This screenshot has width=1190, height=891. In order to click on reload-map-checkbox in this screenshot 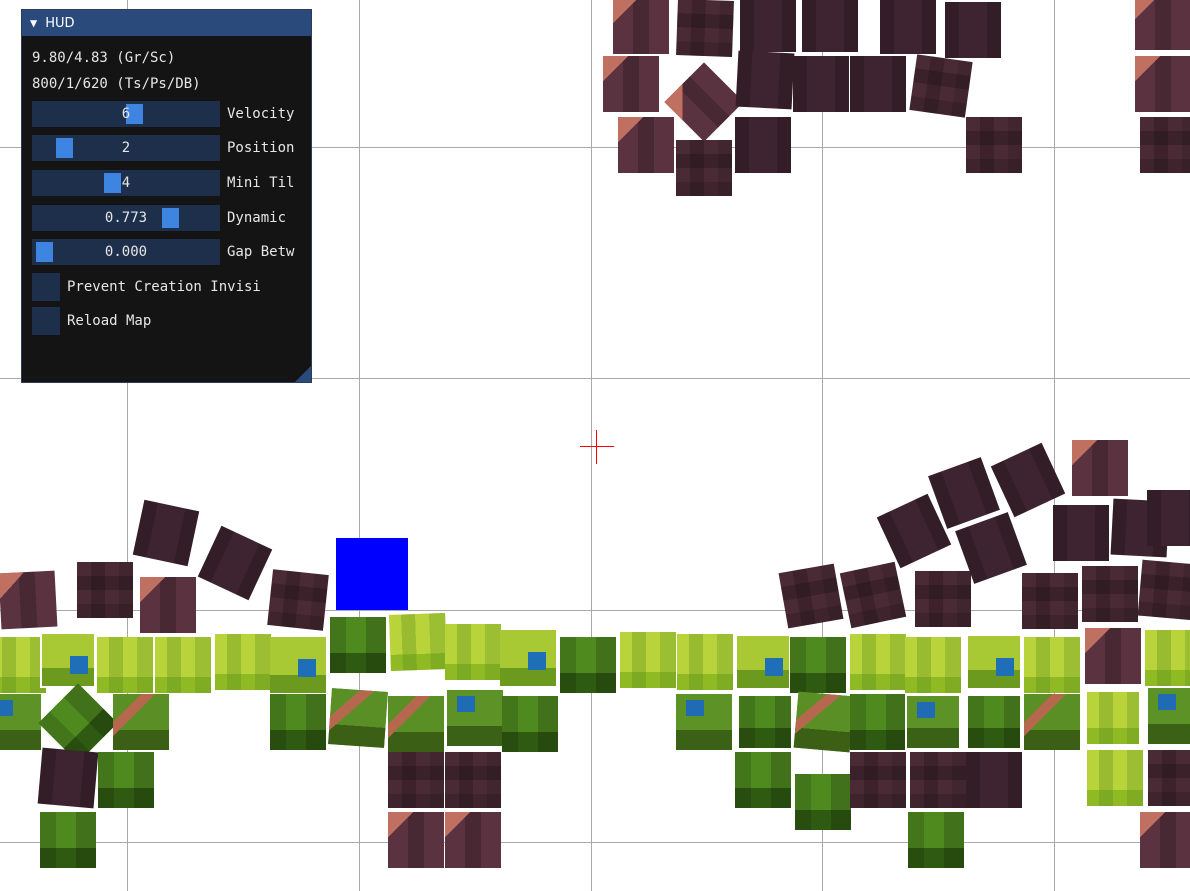, I will do `click(46, 321)`.